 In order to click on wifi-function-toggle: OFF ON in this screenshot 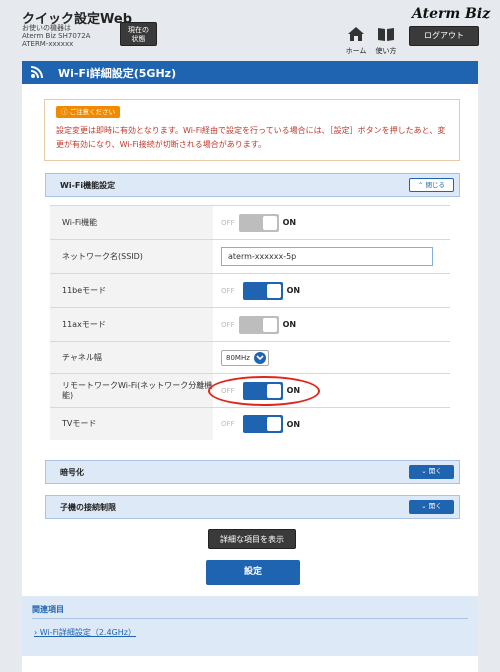, I will do `click(259, 222)`.